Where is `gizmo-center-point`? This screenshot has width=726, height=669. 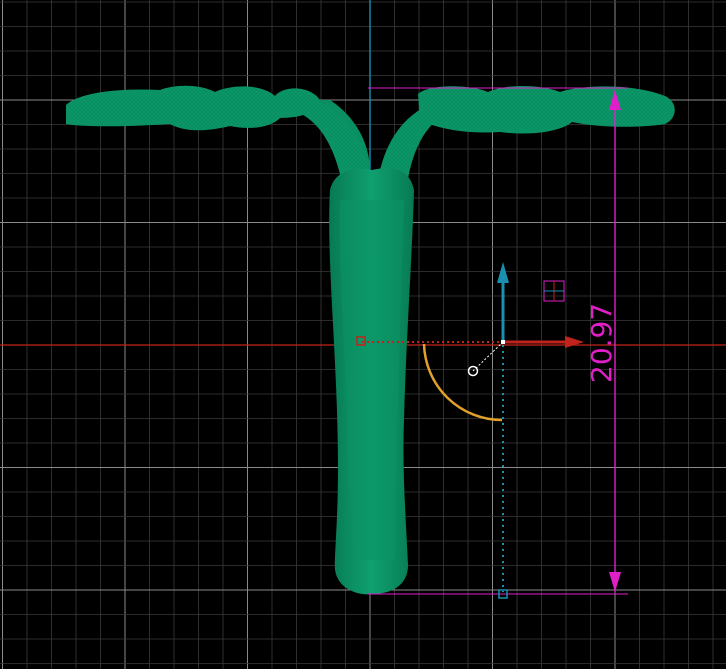
gizmo-center-point is located at coordinates (503, 342).